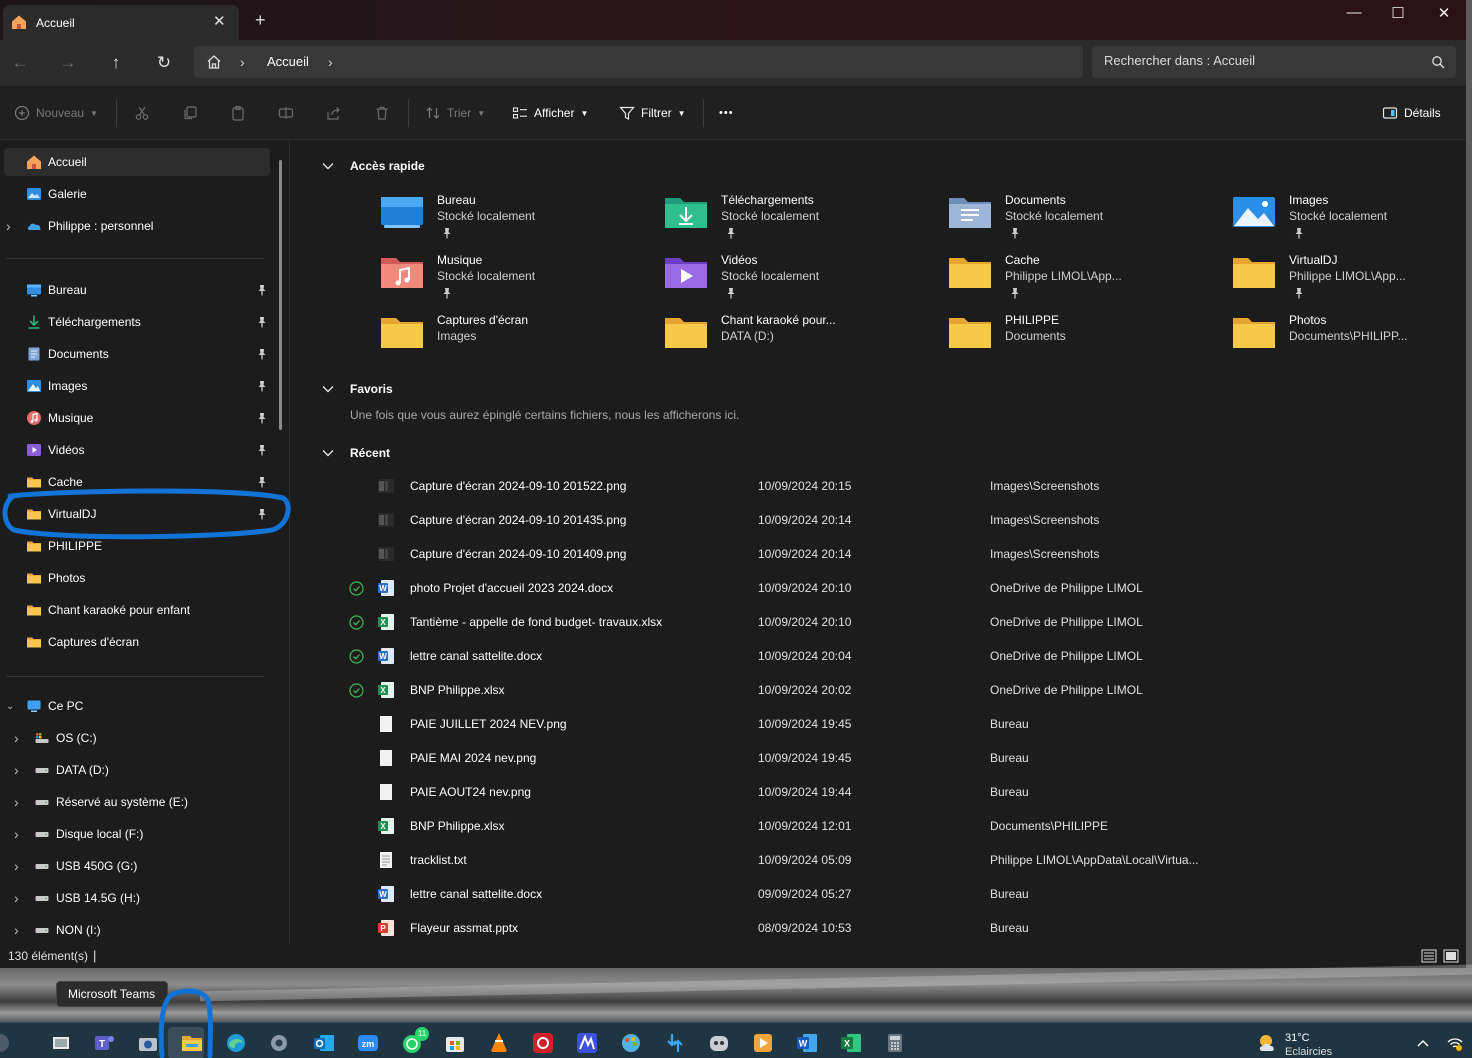 This screenshot has height=1058, width=1472. What do you see at coordinates (334, 113) in the screenshot?
I see `share-button` at bounding box center [334, 113].